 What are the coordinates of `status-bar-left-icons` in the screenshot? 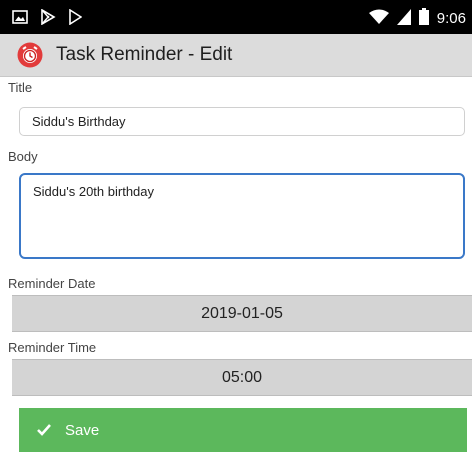 It's located at (47, 19).